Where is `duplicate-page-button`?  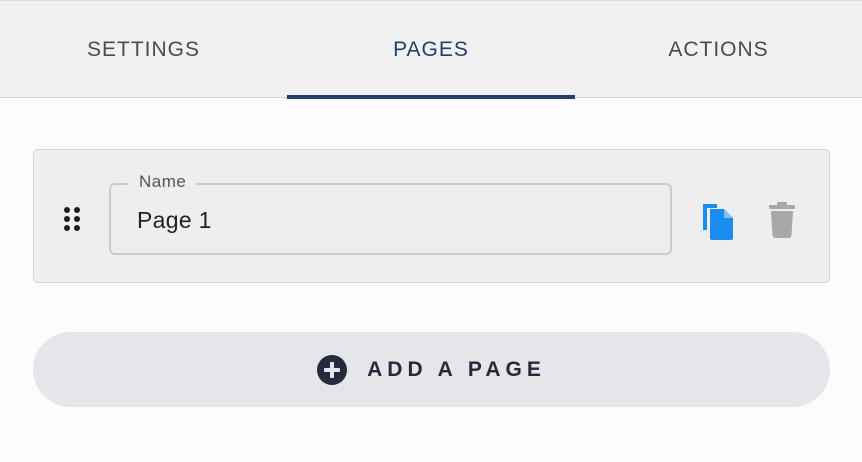 duplicate-page-button is located at coordinates (718, 220).